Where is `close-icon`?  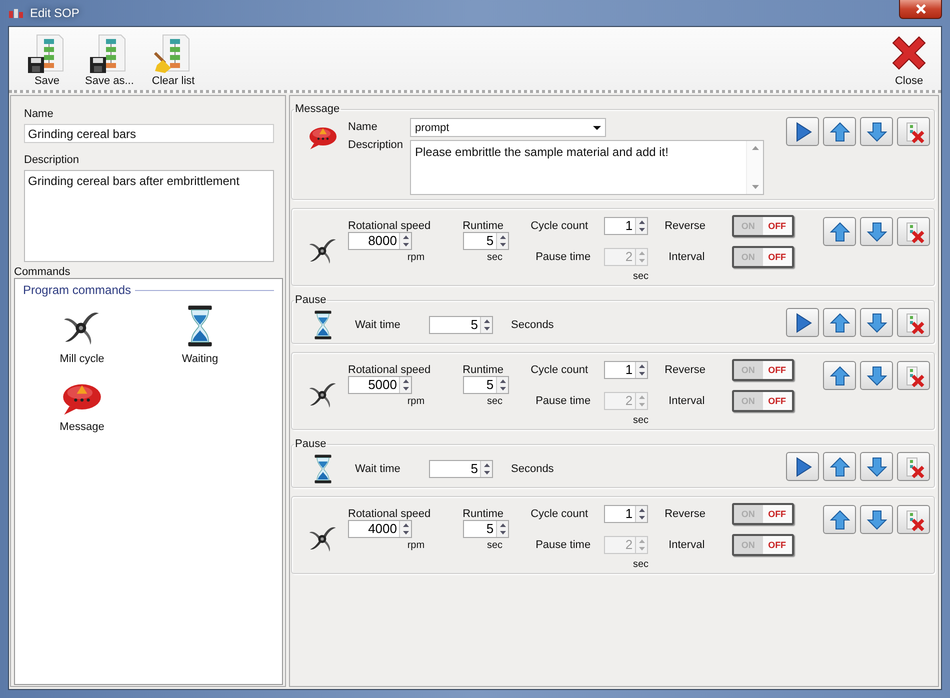 close-icon is located at coordinates (920, 9).